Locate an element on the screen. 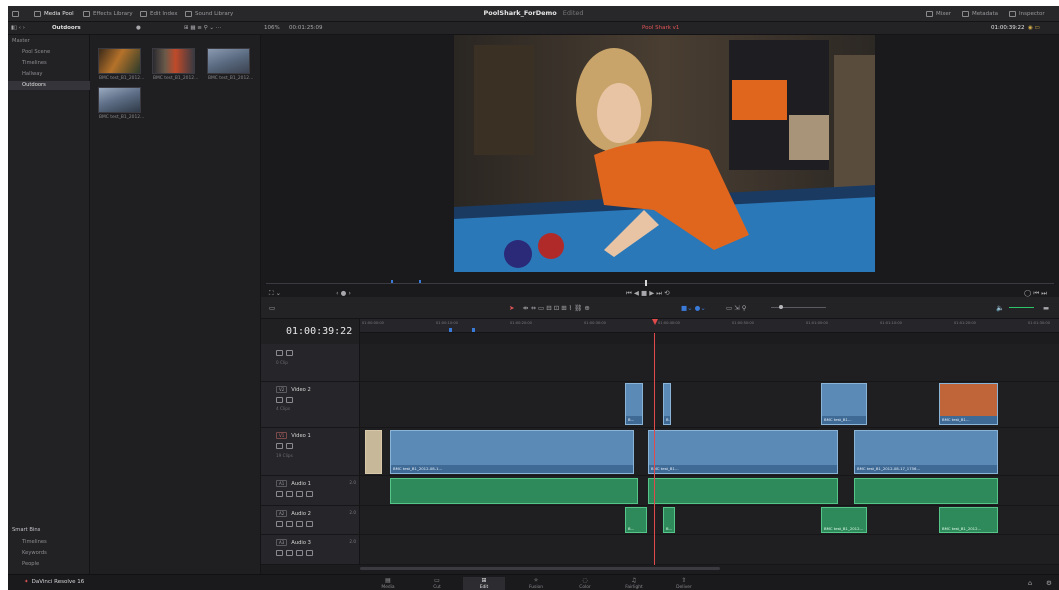 This screenshot has height=590, width=1059. bin-item-outdoors: Outdoors is located at coordinates (49, 85).